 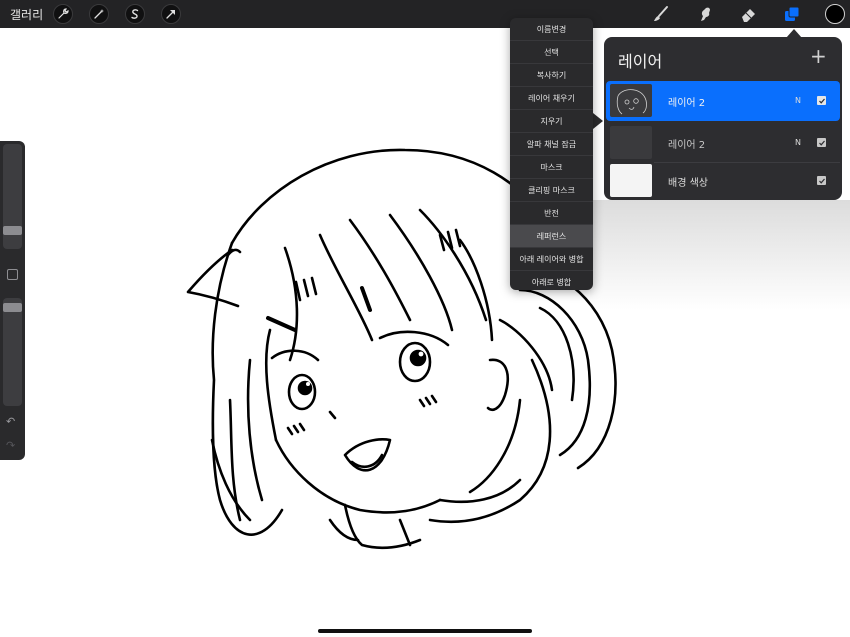 What do you see at coordinates (12, 307) in the screenshot?
I see `opacity-knob` at bounding box center [12, 307].